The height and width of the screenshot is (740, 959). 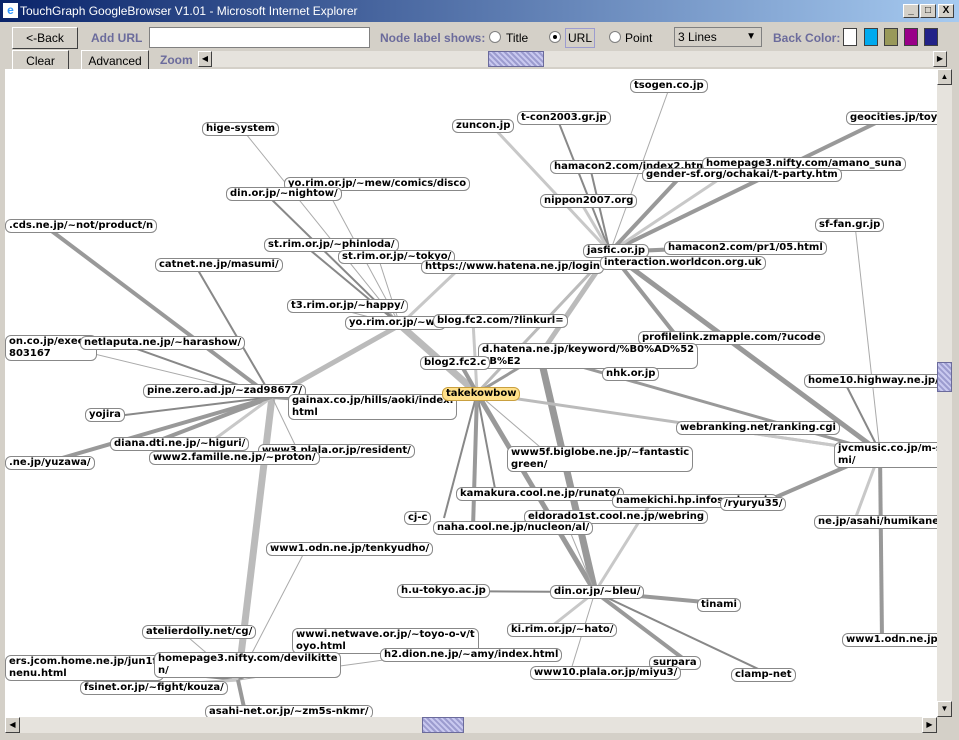 I want to click on color-navy, so click(x=931, y=37).